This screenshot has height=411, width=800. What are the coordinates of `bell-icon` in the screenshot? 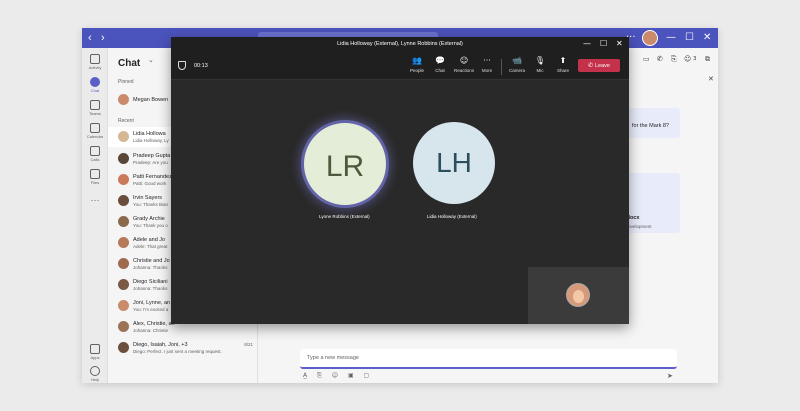 It's located at (95, 59).